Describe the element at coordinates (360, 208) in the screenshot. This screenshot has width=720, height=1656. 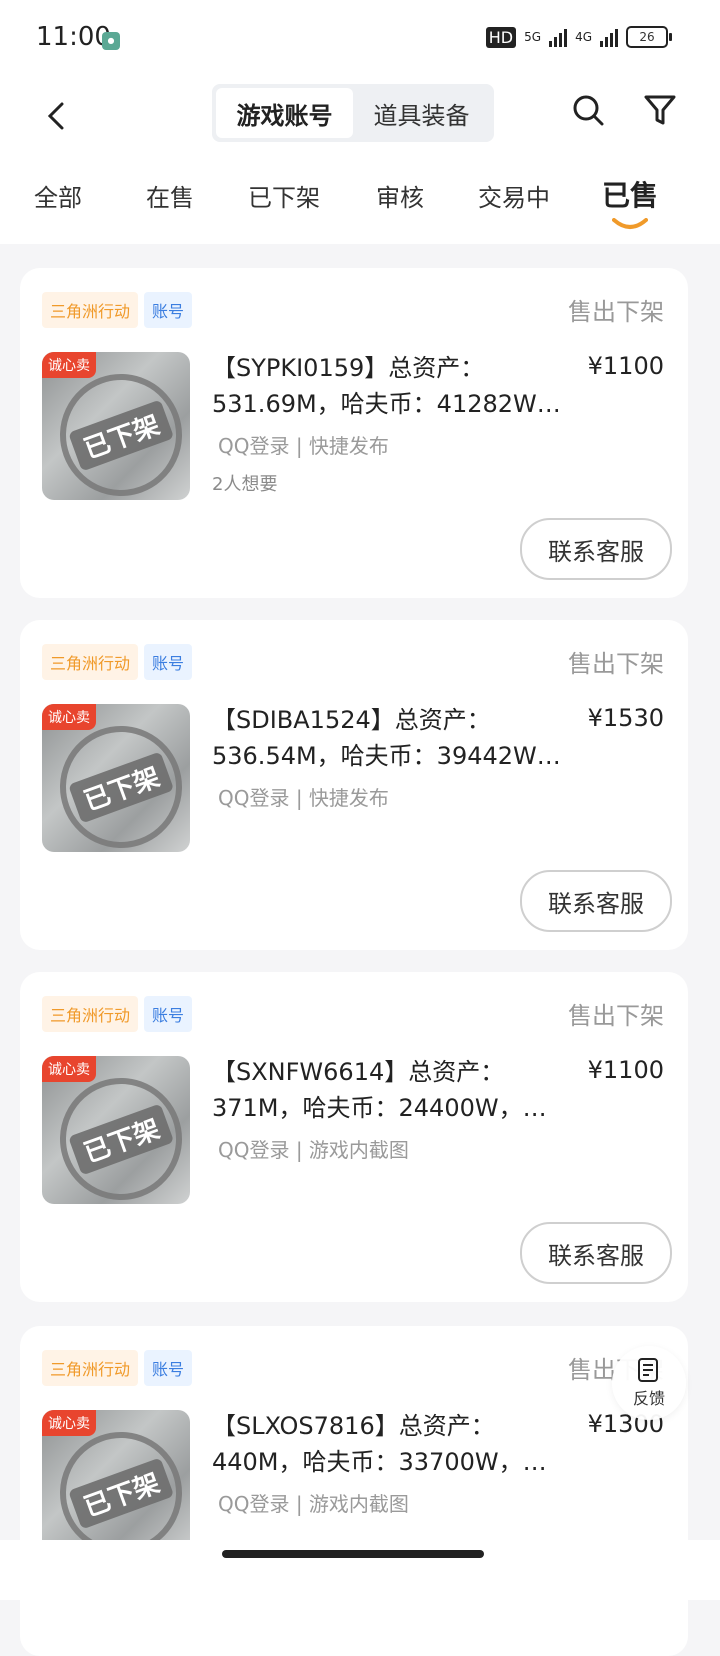
I see `status-tabs: 全部 在售 已下架 审核 交易中 已售` at that location.